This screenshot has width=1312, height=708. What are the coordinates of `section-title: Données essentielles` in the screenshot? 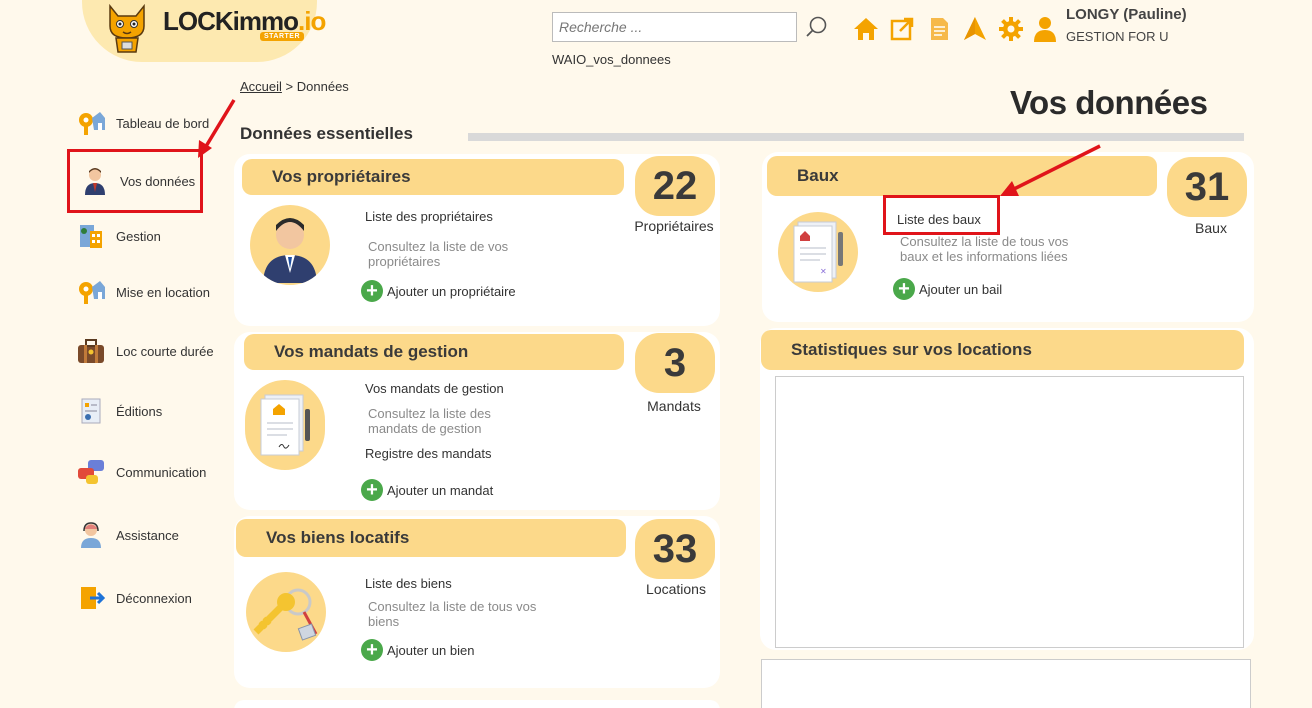 It's located at (326, 133).